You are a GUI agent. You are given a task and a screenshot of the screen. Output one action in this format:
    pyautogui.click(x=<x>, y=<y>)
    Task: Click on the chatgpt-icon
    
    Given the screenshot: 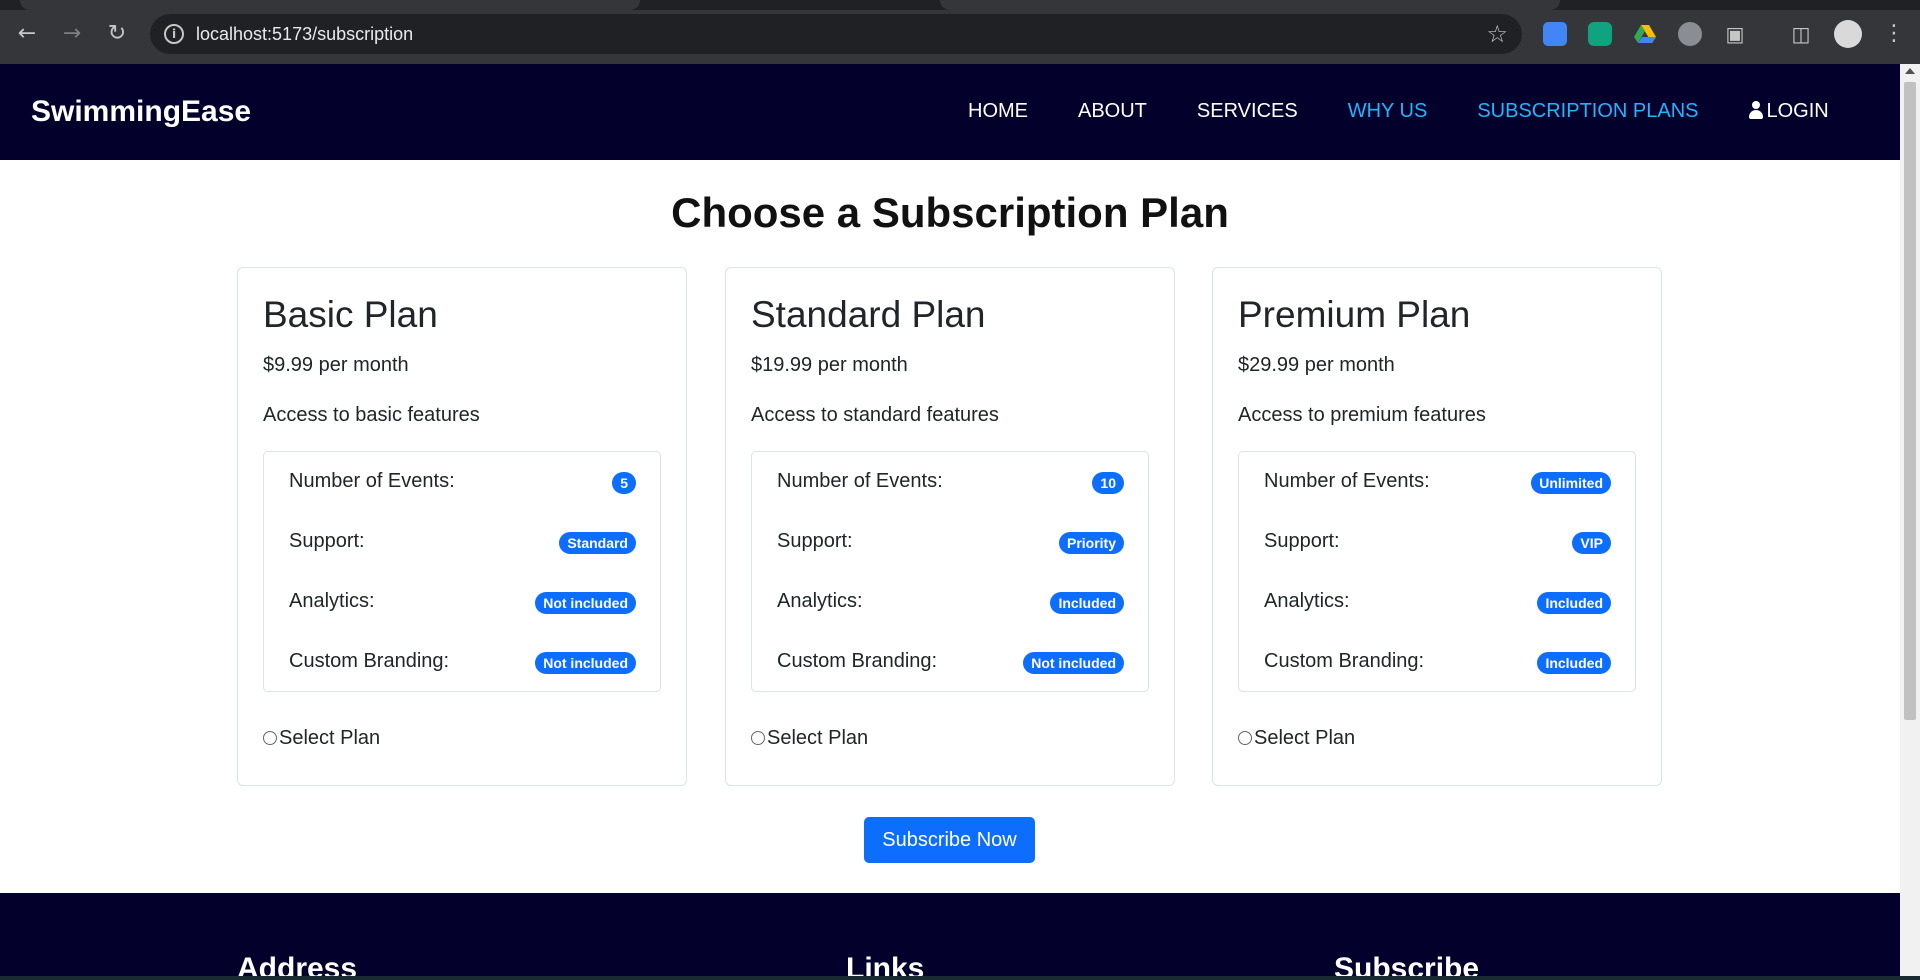 What is the action you would take?
    pyautogui.click(x=1600, y=34)
    